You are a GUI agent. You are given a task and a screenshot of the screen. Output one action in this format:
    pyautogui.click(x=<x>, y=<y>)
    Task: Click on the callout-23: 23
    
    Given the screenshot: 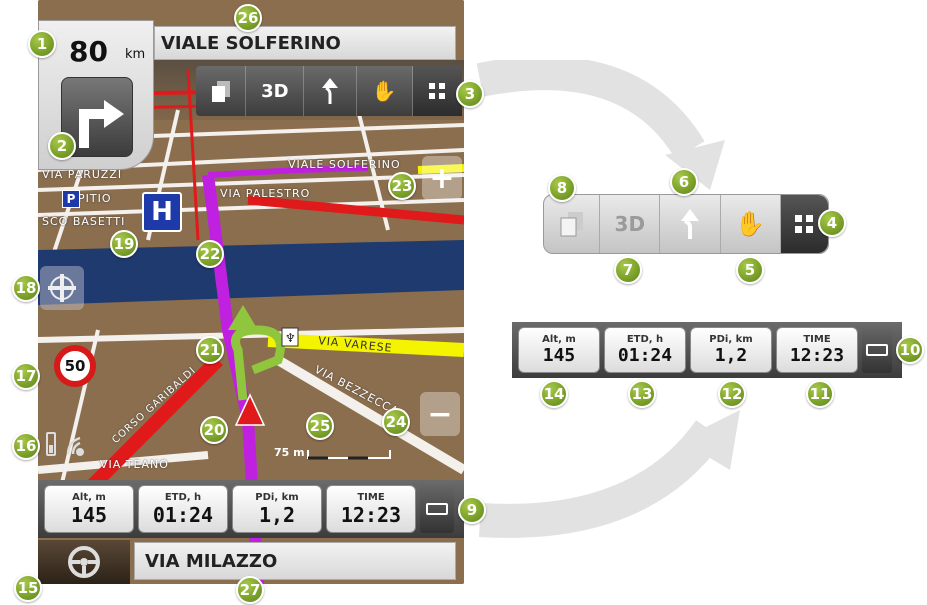 What is the action you would take?
    pyautogui.click(x=402, y=186)
    